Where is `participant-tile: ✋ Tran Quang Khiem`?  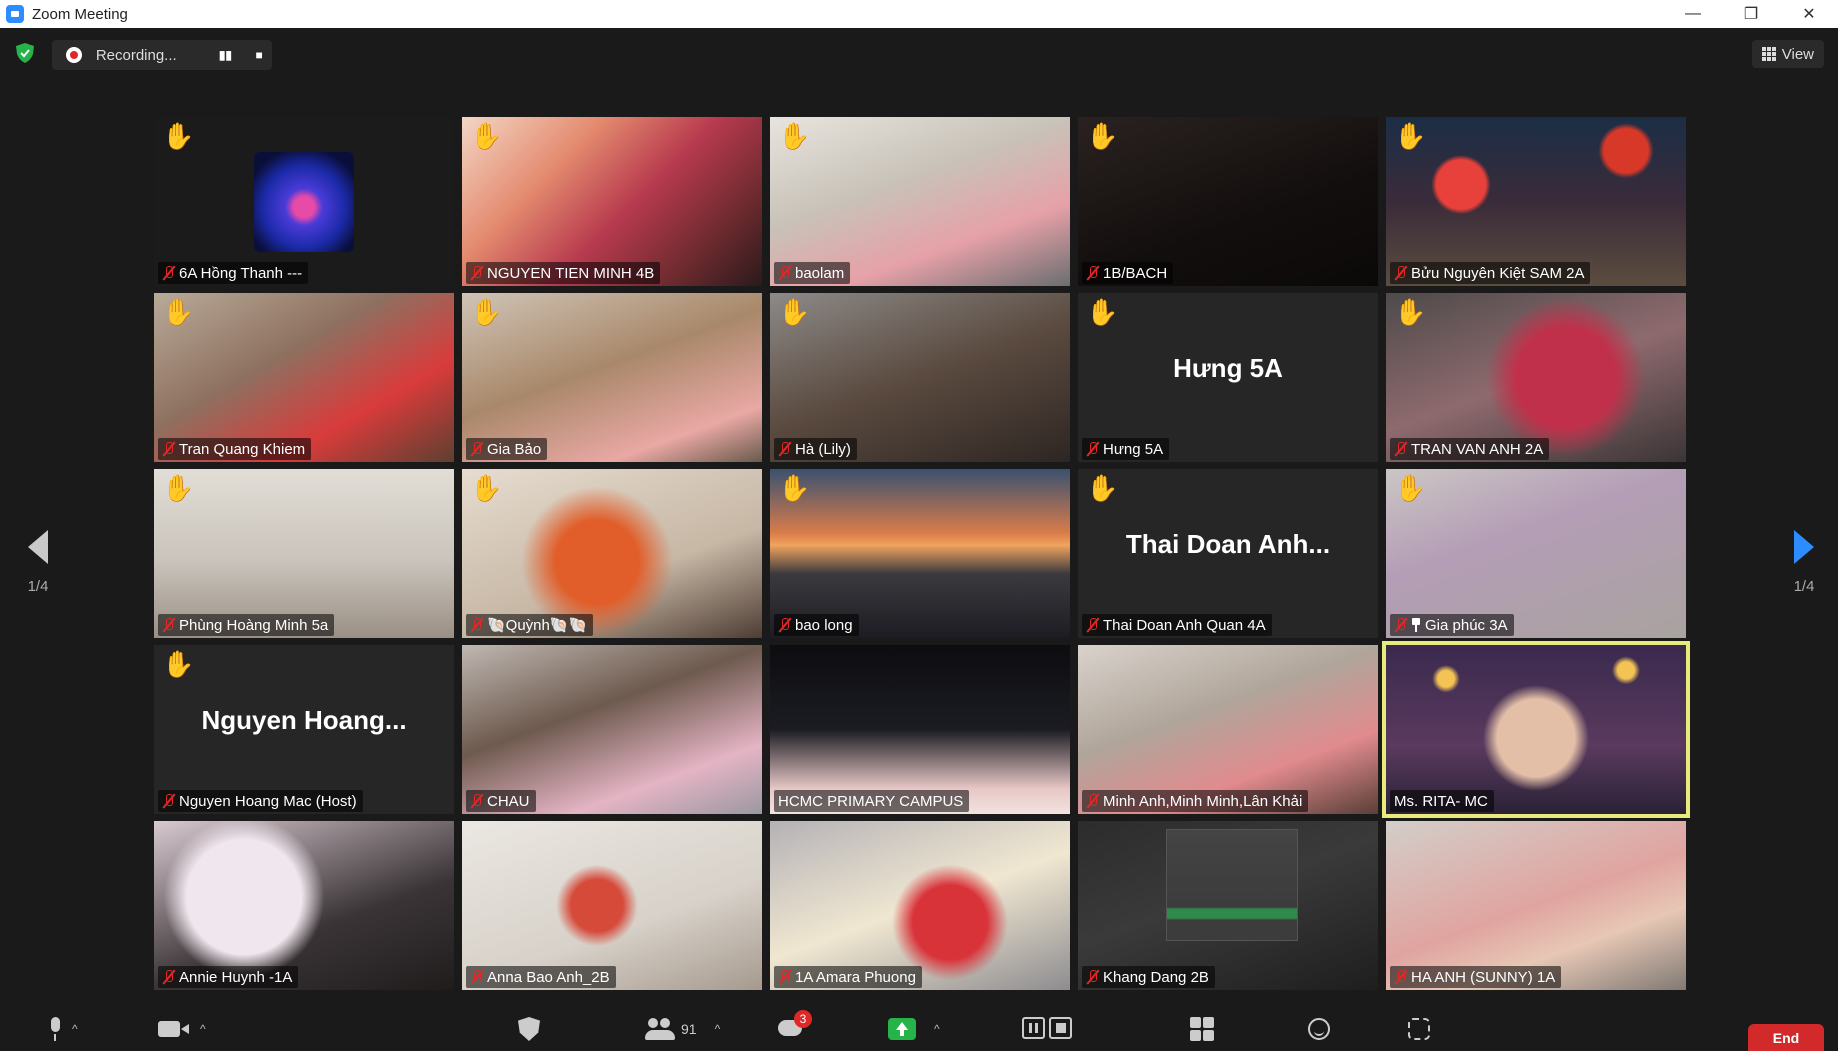
participant-tile: ✋ Tran Quang Khiem is located at coordinates (304, 377).